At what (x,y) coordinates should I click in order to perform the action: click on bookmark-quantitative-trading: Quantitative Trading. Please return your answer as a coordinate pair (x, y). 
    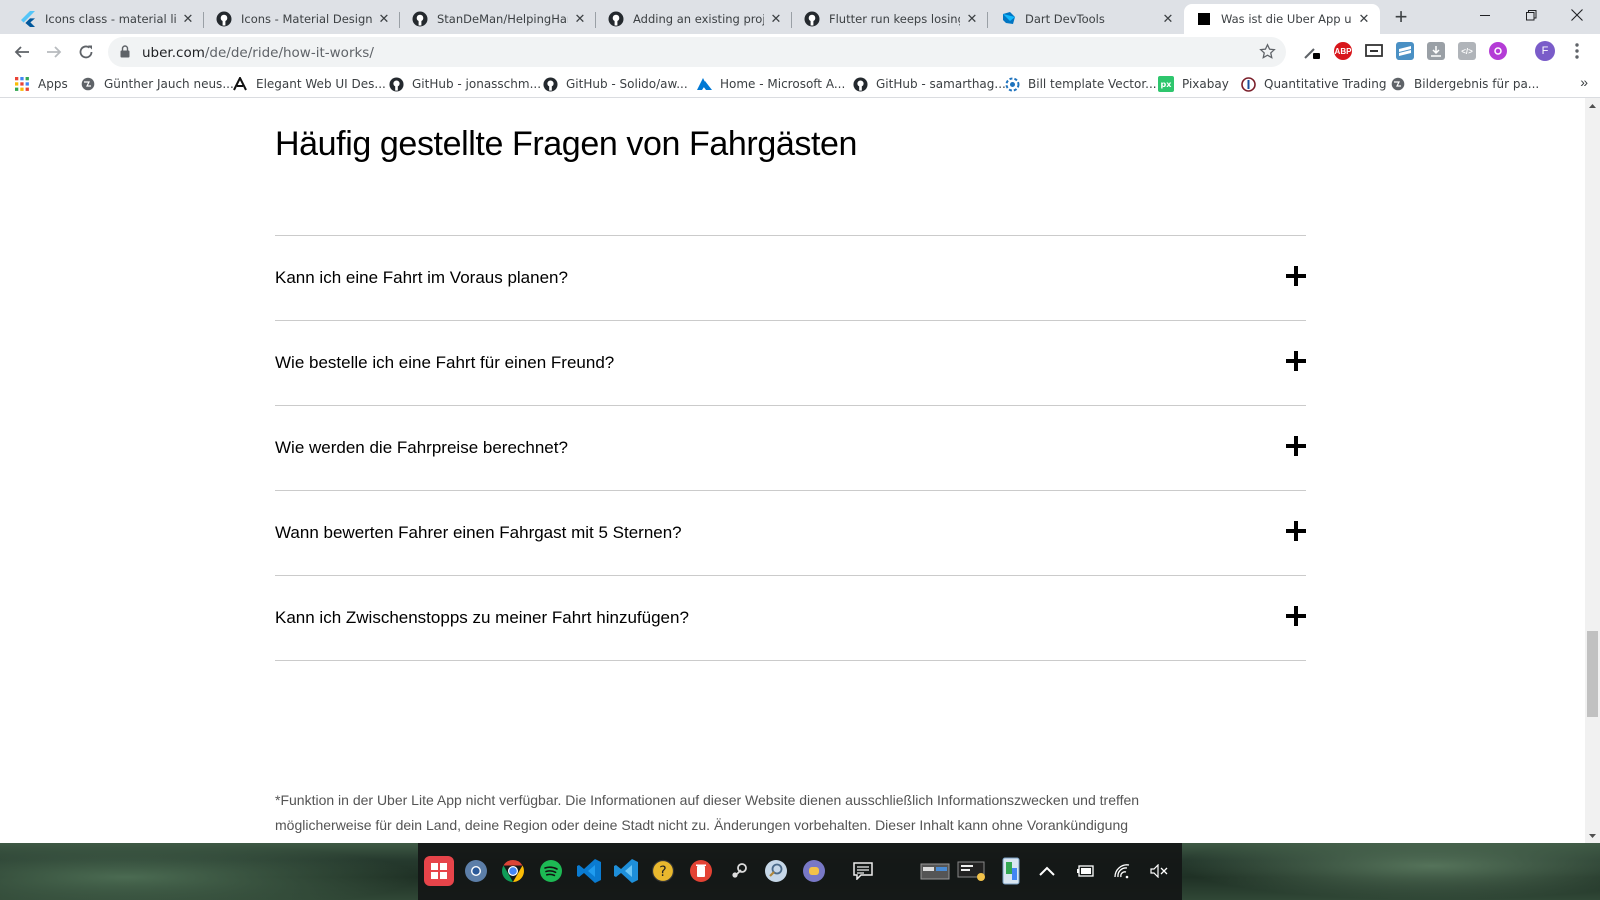
    Looking at the image, I should click on (1313, 84).